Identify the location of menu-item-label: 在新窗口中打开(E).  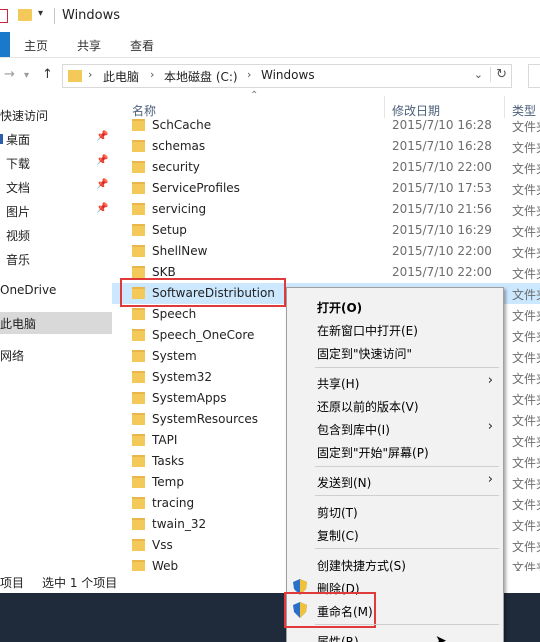
(367, 331).